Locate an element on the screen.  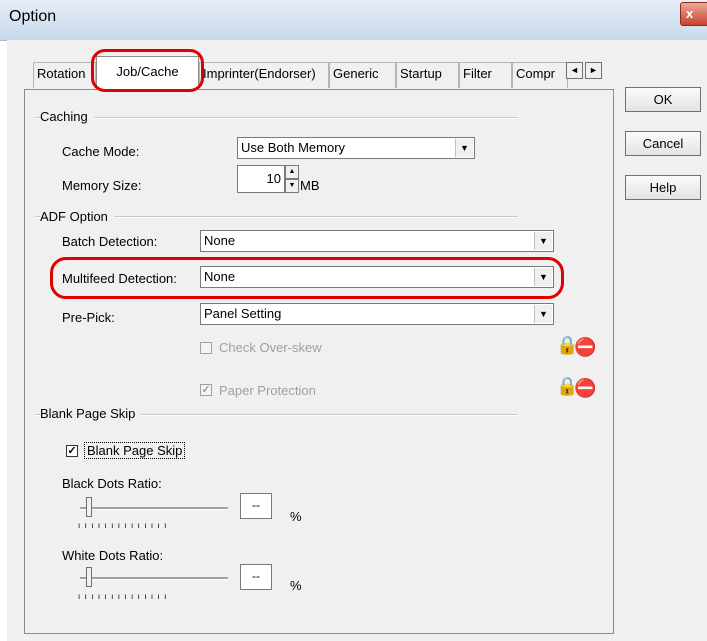
close-button: x is located at coordinates (693, 14).